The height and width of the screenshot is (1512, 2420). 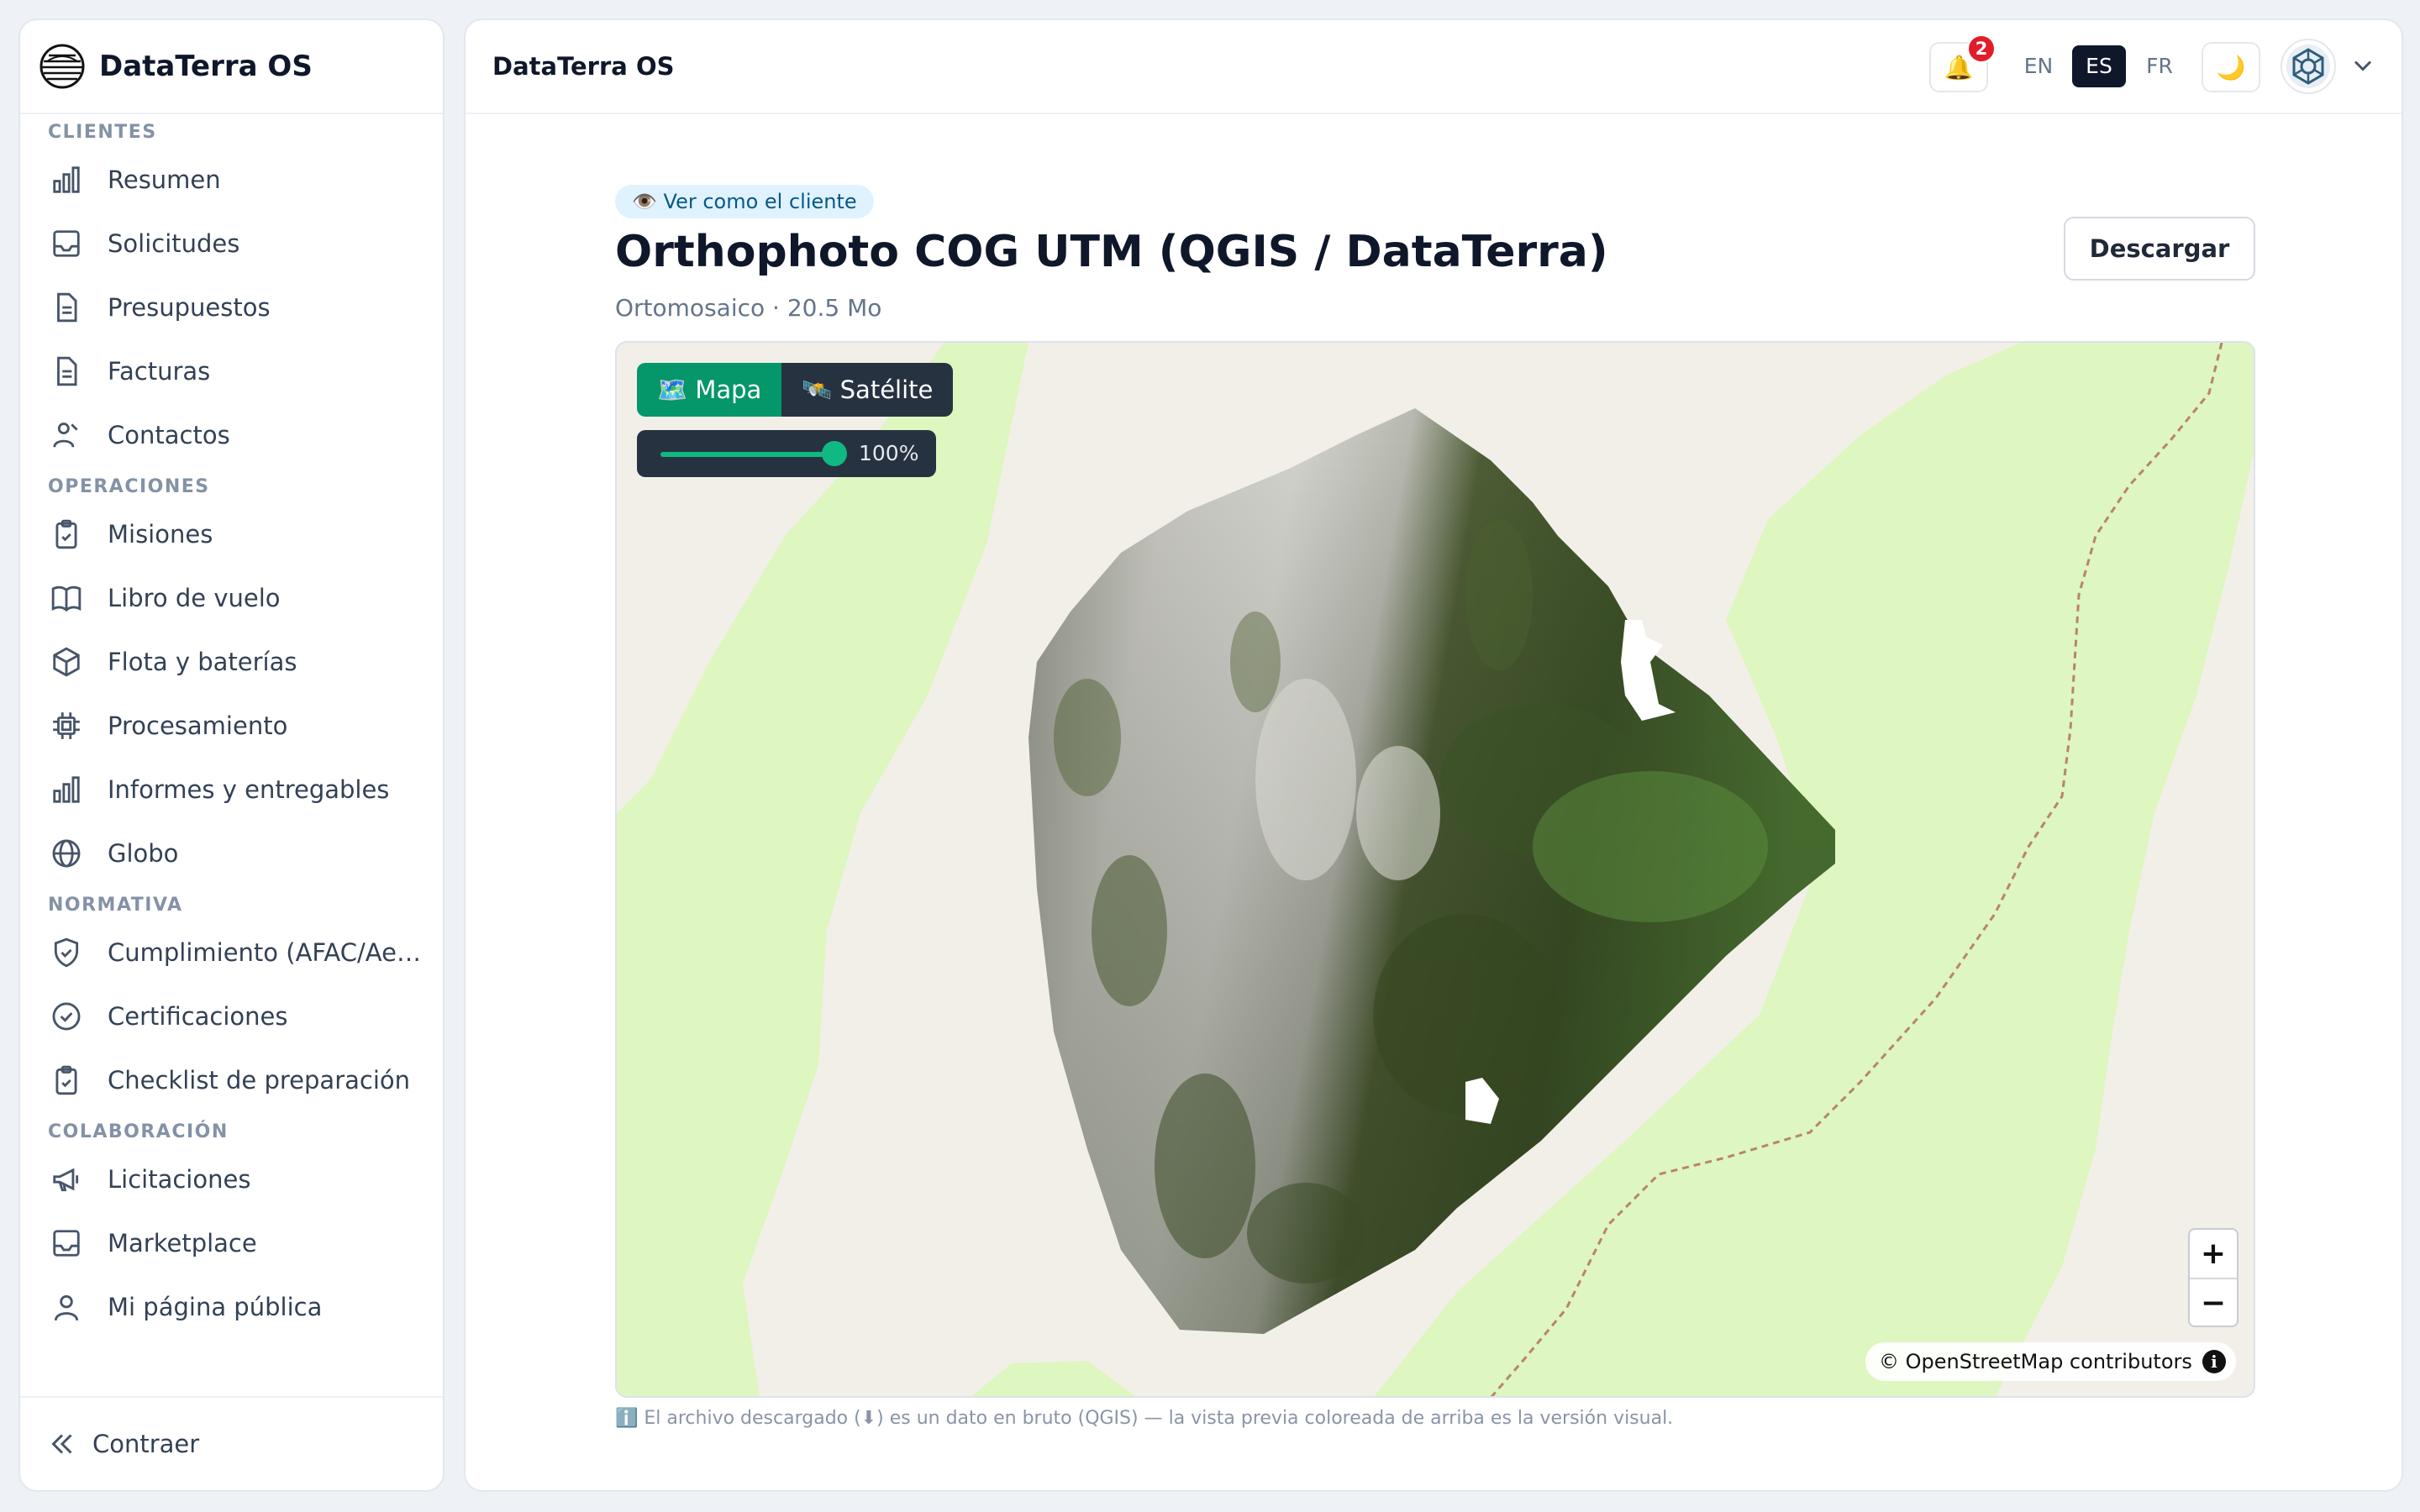 What do you see at coordinates (2363, 65) in the screenshot?
I see `chevron-down-icon` at bounding box center [2363, 65].